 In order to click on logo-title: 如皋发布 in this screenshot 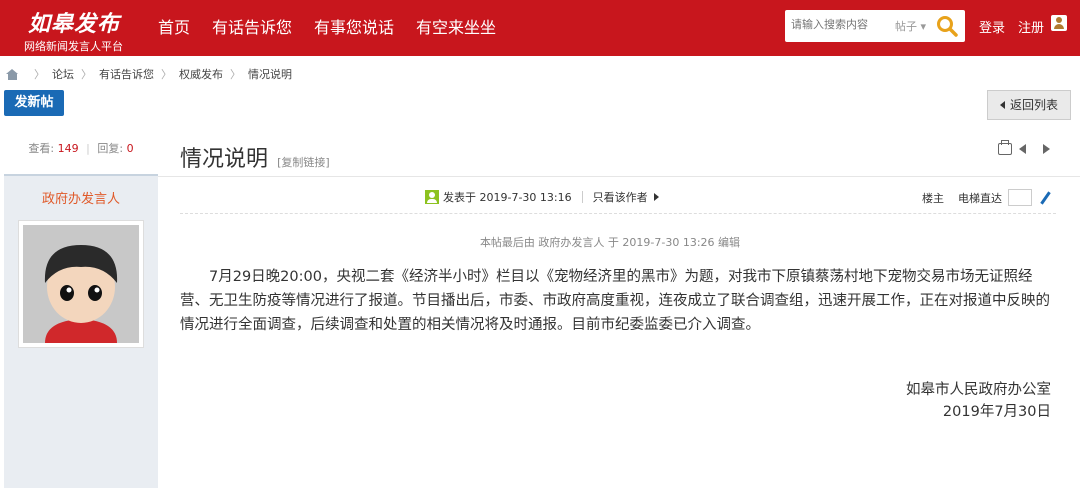, I will do `click(74, 24)`.